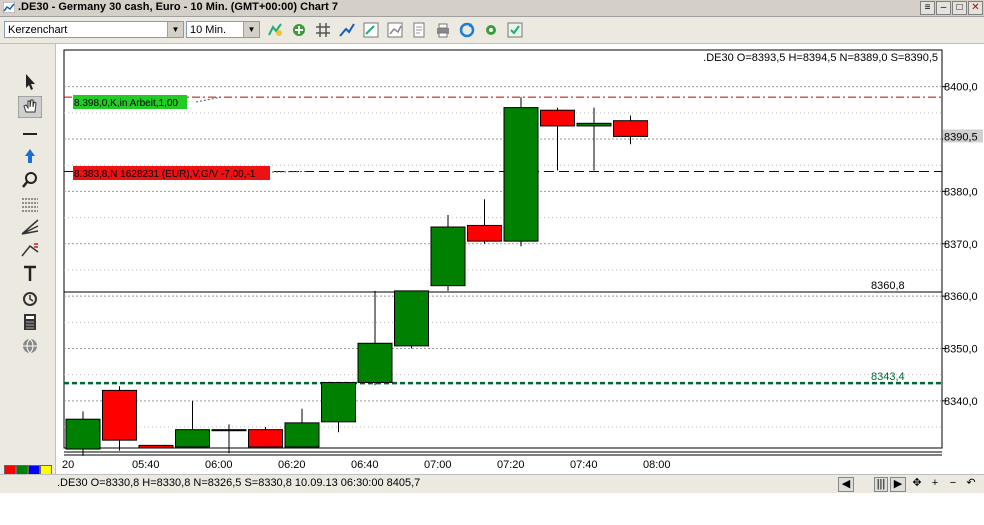 The width and height of the screenshot is (984, 525). Describe the element at coordinates (30, 298) in the screenshot. I see `alarm-icon` at that location.